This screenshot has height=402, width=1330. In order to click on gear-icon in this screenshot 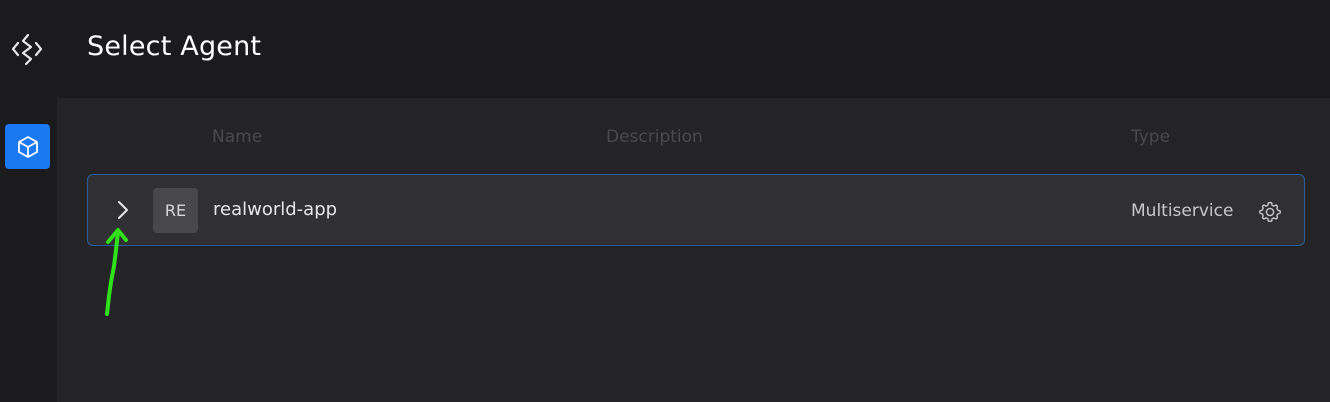, I will do `click(1270, 212)`.